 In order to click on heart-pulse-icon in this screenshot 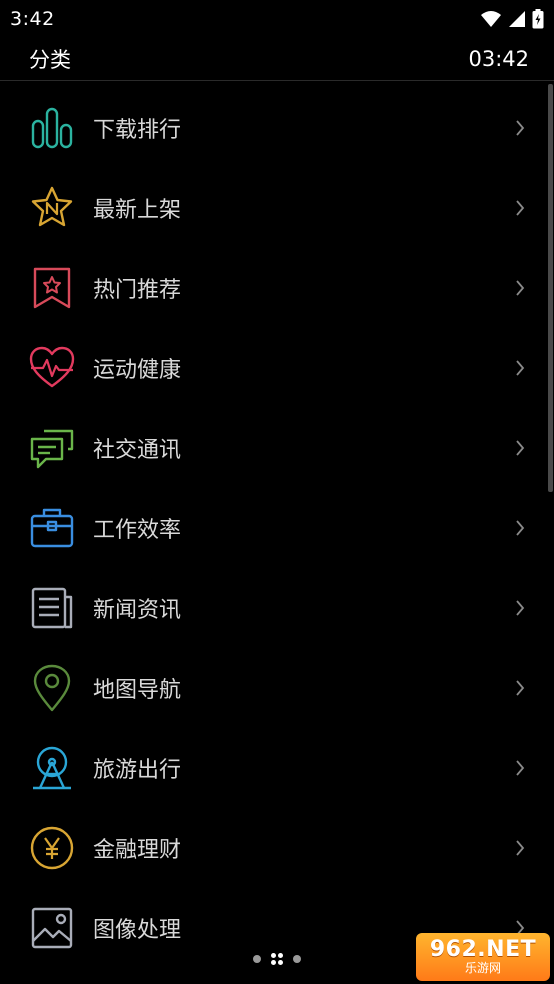, I will do `click(52, 368)`.